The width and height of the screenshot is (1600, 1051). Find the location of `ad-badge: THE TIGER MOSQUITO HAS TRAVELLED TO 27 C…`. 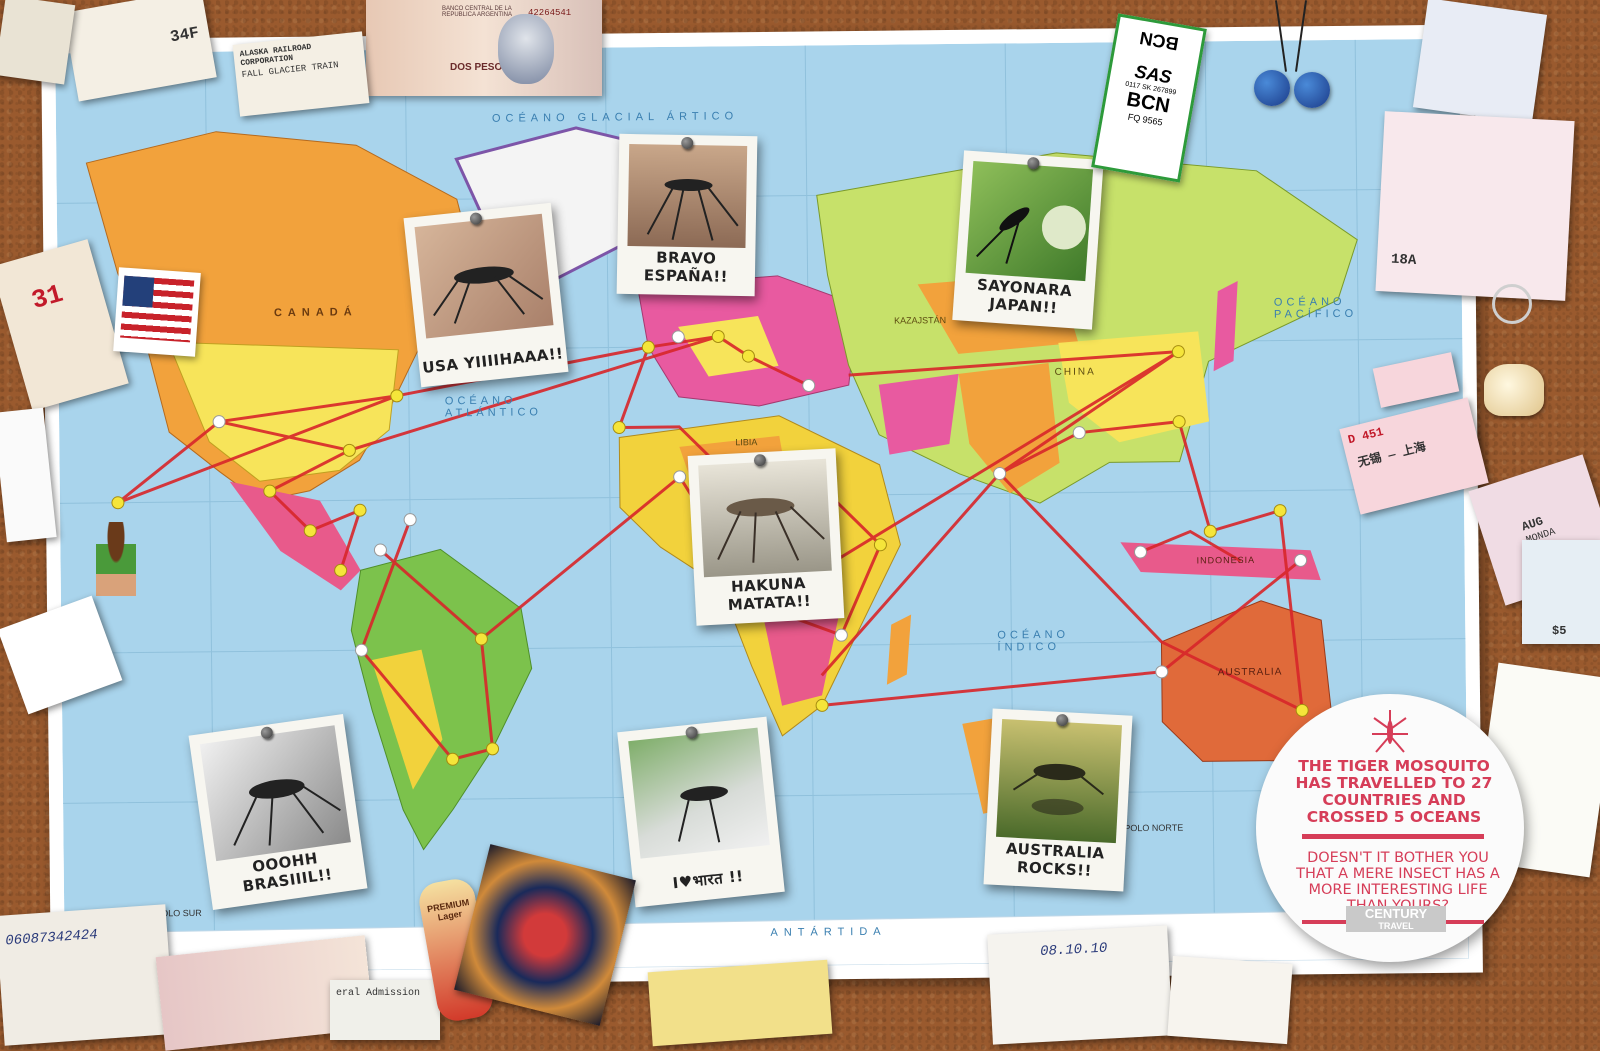

ad-badge: THE TIGER MOSQUITO HAS TRAVELLED TO 27 C… is located at coordinates (1390, 828).